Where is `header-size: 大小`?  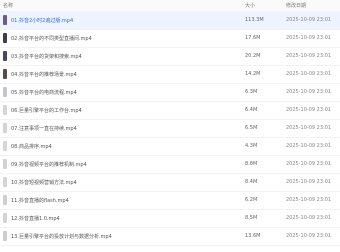
header-size: 大小 is located at coordinates (250, 5).